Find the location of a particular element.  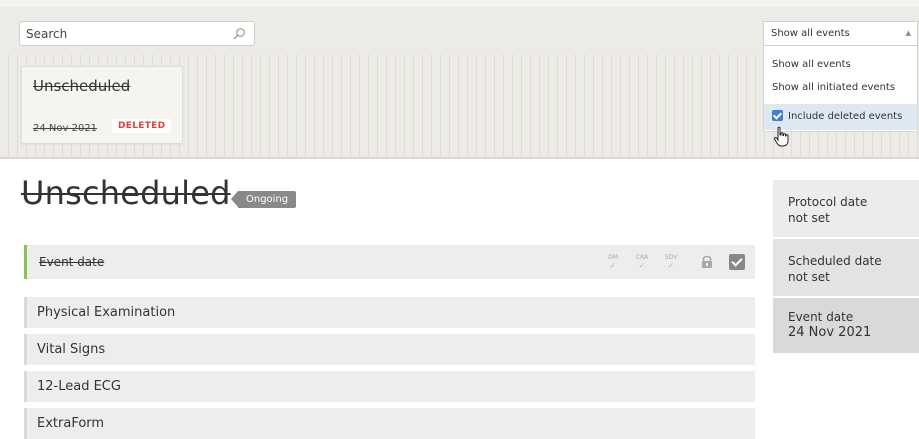

scheduled-date-box: Scheduled date not set is located at coordinates (846, 268).